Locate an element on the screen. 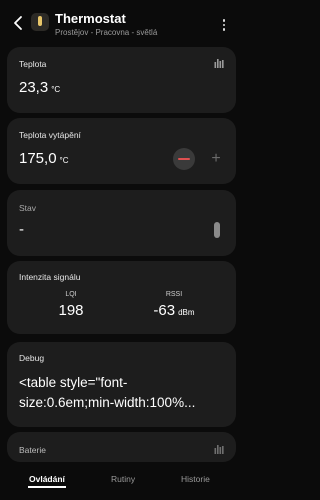  thermostat-app-icon is located at coordinates (40, 22).